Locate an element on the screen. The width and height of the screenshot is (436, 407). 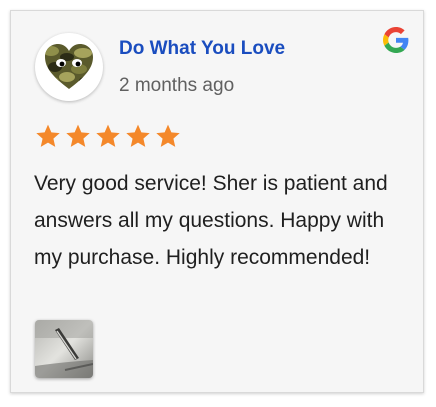
review-photo-thumbnail is located at coordinates (64, 349).